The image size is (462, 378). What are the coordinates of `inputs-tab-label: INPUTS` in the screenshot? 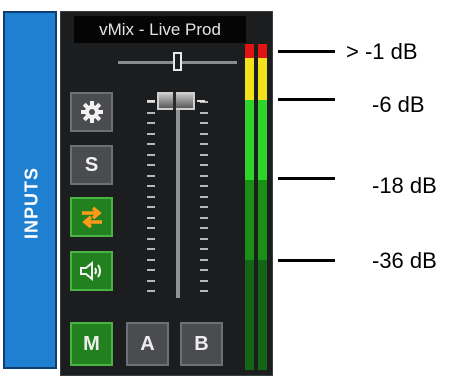 It's located at (31, 203).